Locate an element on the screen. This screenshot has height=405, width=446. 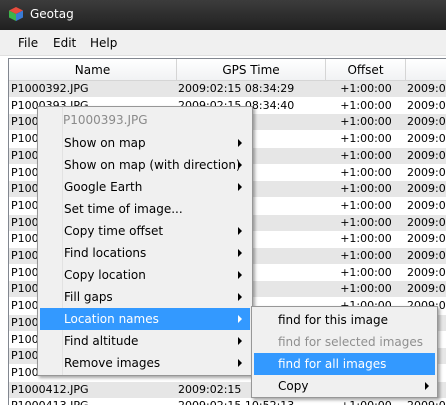
context-menu-item-find-locations: Find locations is located at coordinates (145, 253).